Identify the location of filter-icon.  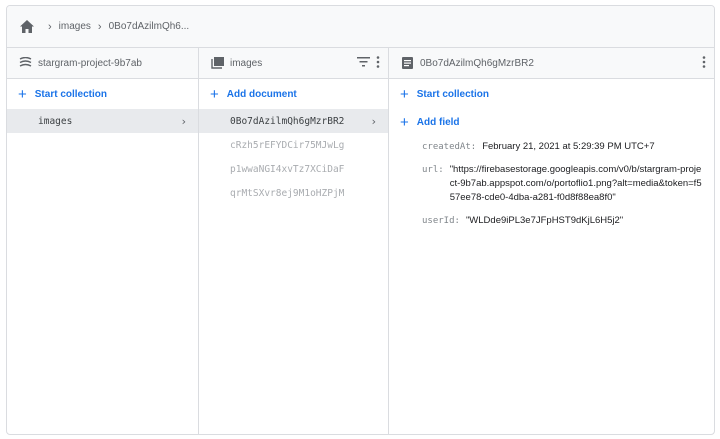
(363, 63).